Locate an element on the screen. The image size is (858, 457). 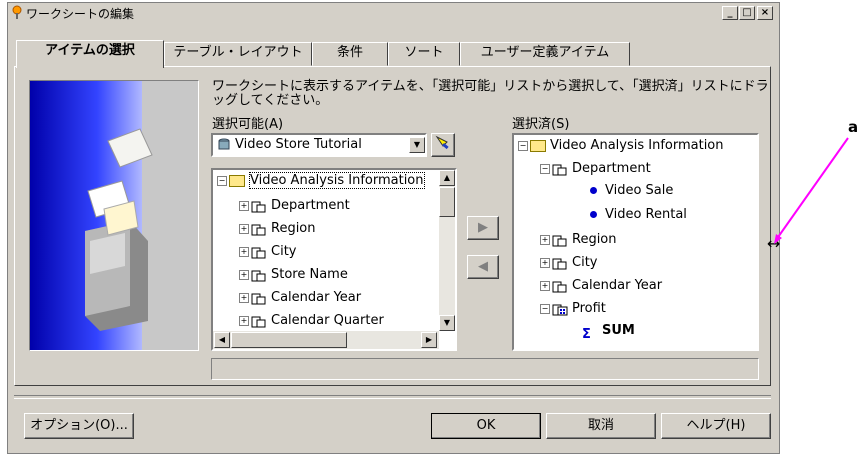
selected-item-child: Video Rental is located at coordinates (638, 215).